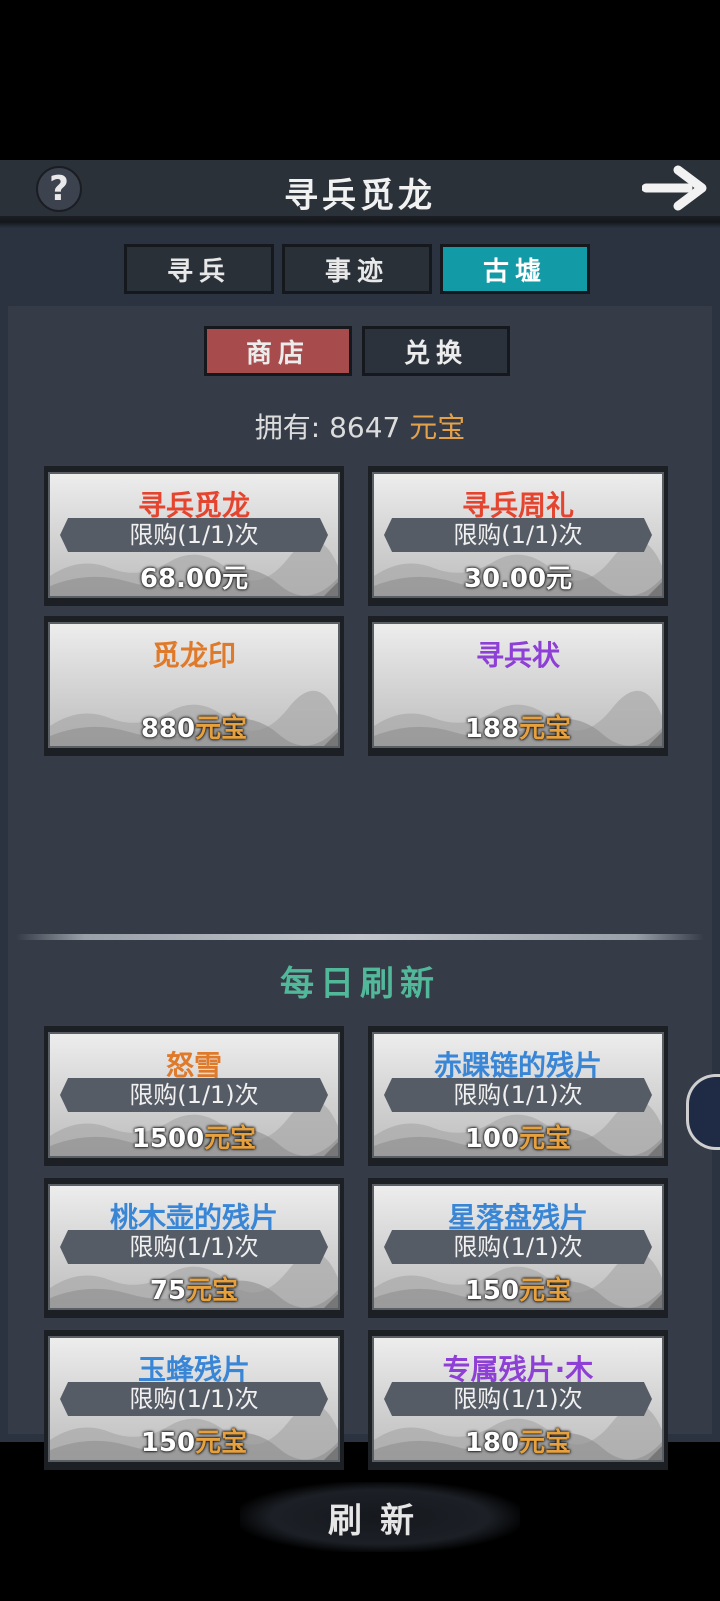 The image size is (720, 1601). I want to click on shop-item-inner: 寻兵周礼 限购(1/1)次 30.00元, so click(518, 535).